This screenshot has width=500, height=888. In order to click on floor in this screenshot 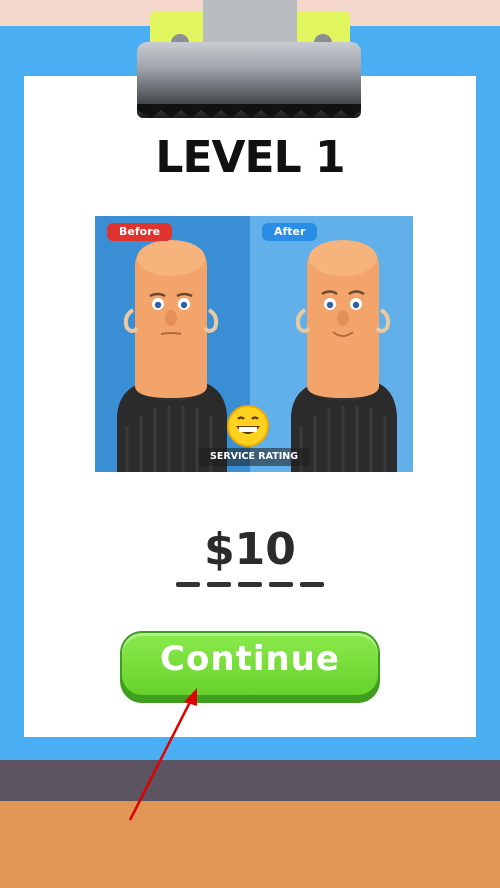, I will do `click(250, 844)`.